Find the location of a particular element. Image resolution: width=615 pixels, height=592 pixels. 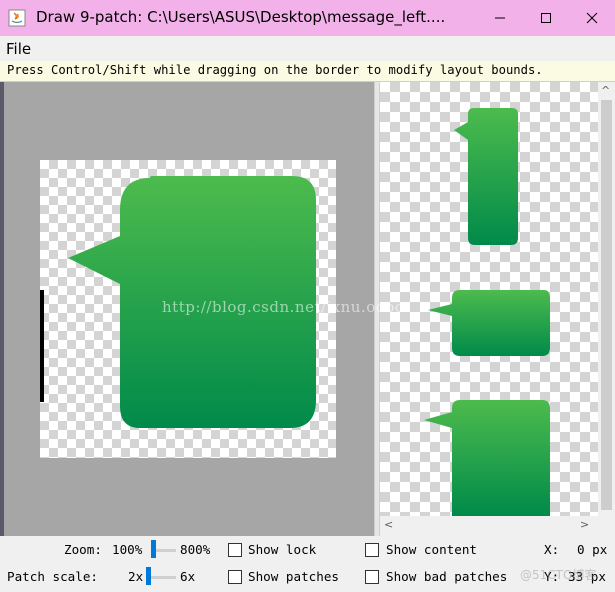

close-button is located at coordinates (592, 18).